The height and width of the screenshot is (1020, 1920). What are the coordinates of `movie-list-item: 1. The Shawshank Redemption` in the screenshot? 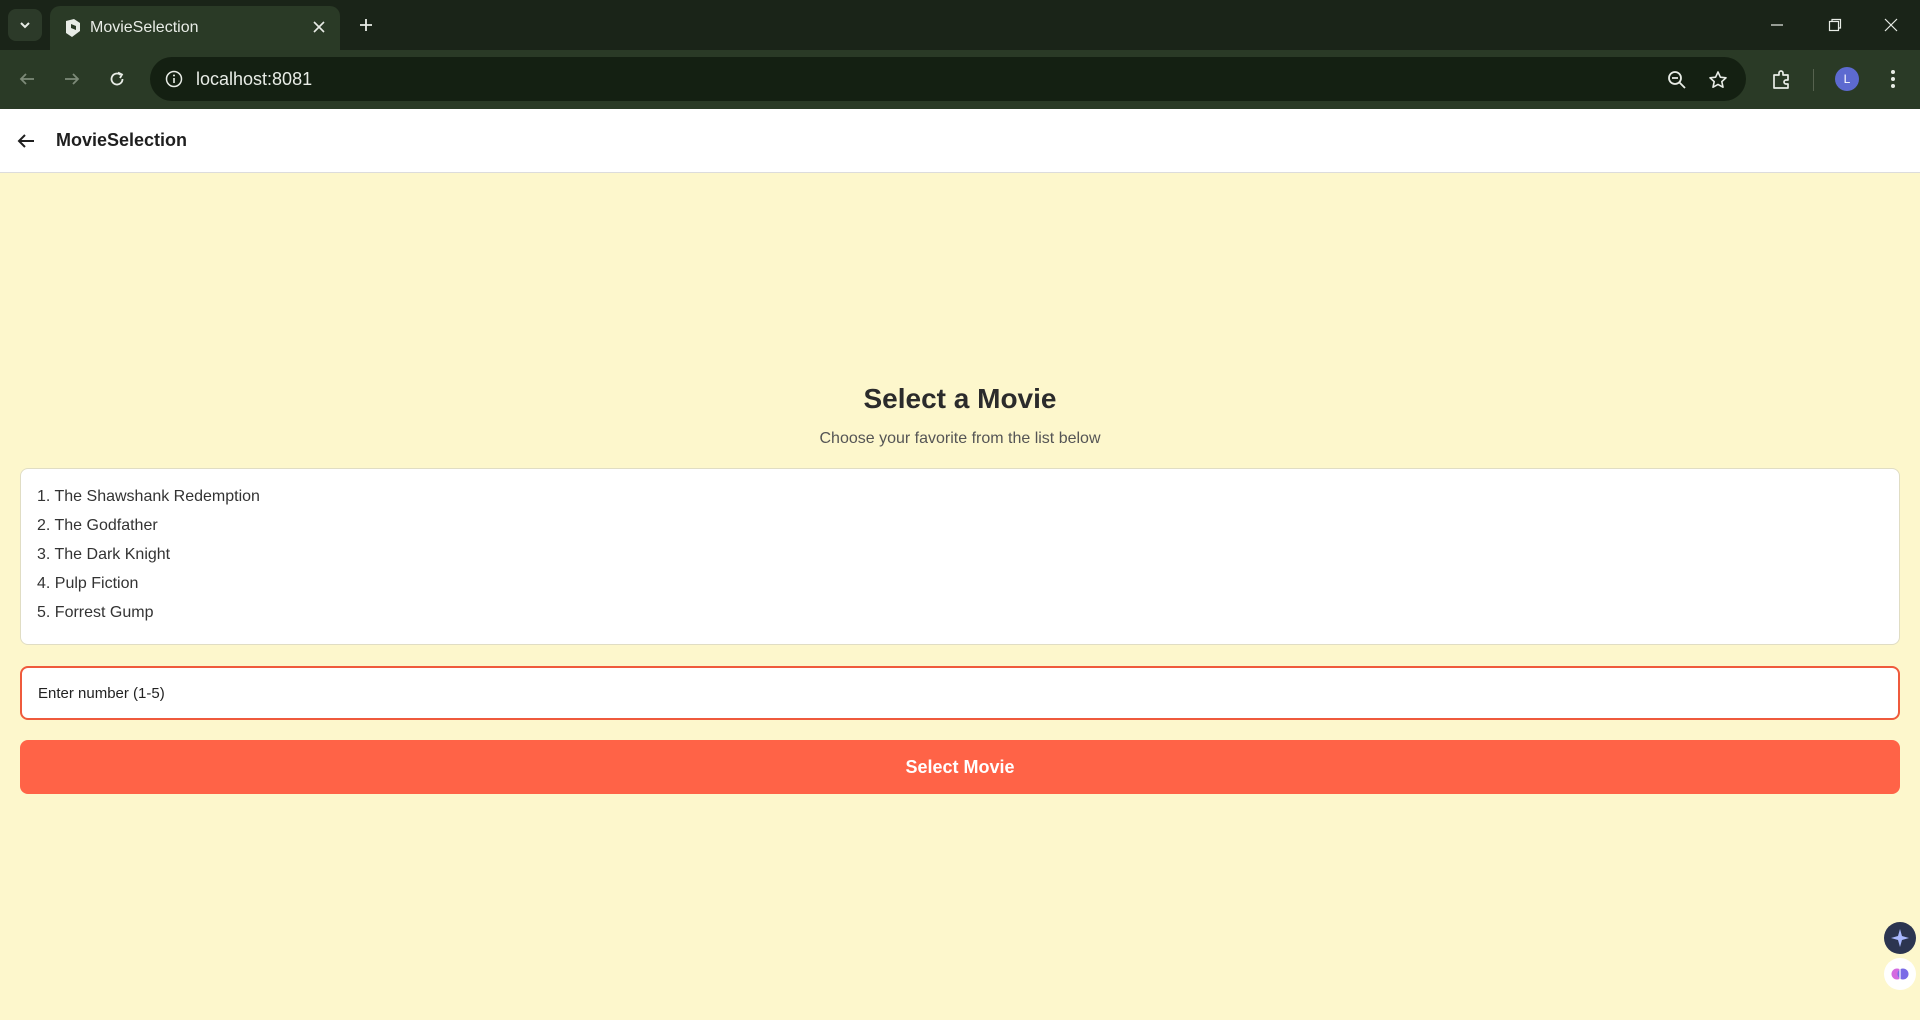 It's located at (148, 496).